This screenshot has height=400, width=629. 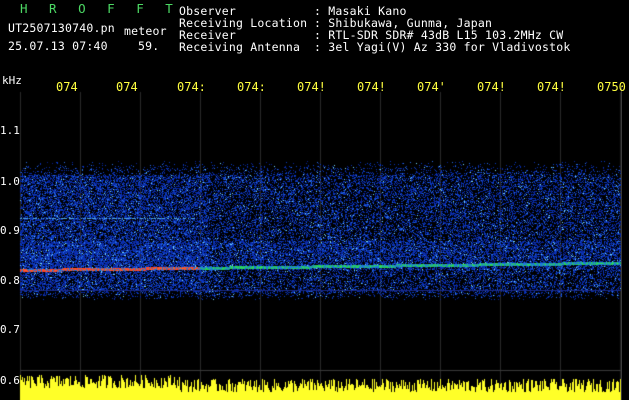 What do you see at coordinates (240, 47) in the screenshot?
I see `antenna-label: Receiving Antenna` at bounding box center [240, 47].